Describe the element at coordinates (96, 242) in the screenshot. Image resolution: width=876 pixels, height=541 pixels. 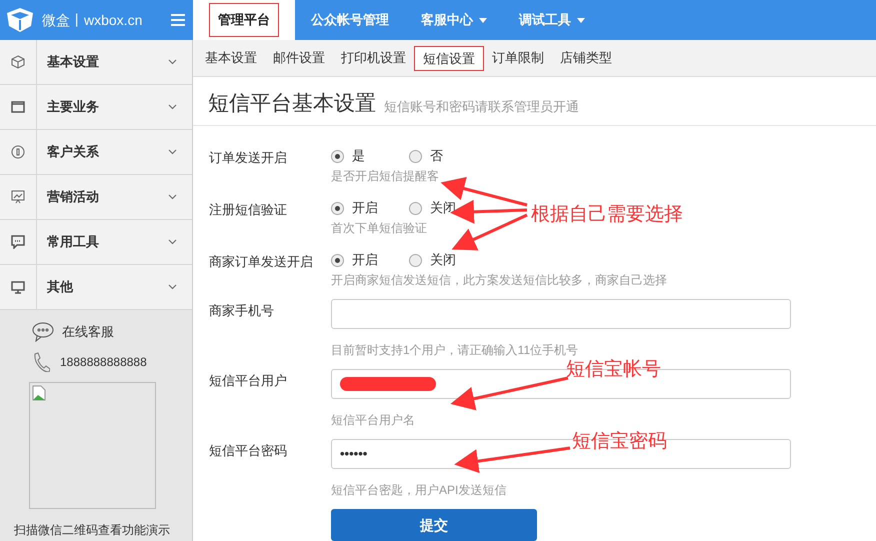
I see `sidebar-item: 常用工具` at that location.